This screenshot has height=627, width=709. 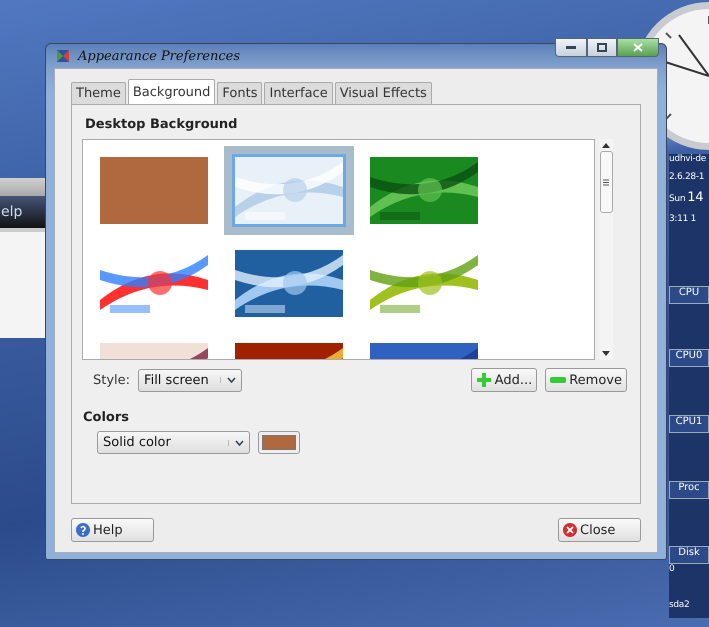 What do you see at coordinates (154, 190) in the screenshot?
I see `color-thumbnail` at bounding box center [154, 190].